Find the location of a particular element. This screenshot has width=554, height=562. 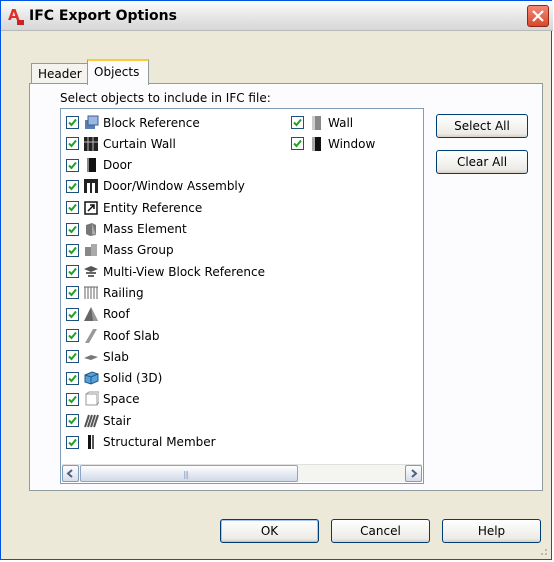

scroll-right-button is located at coordinates (413, 473).